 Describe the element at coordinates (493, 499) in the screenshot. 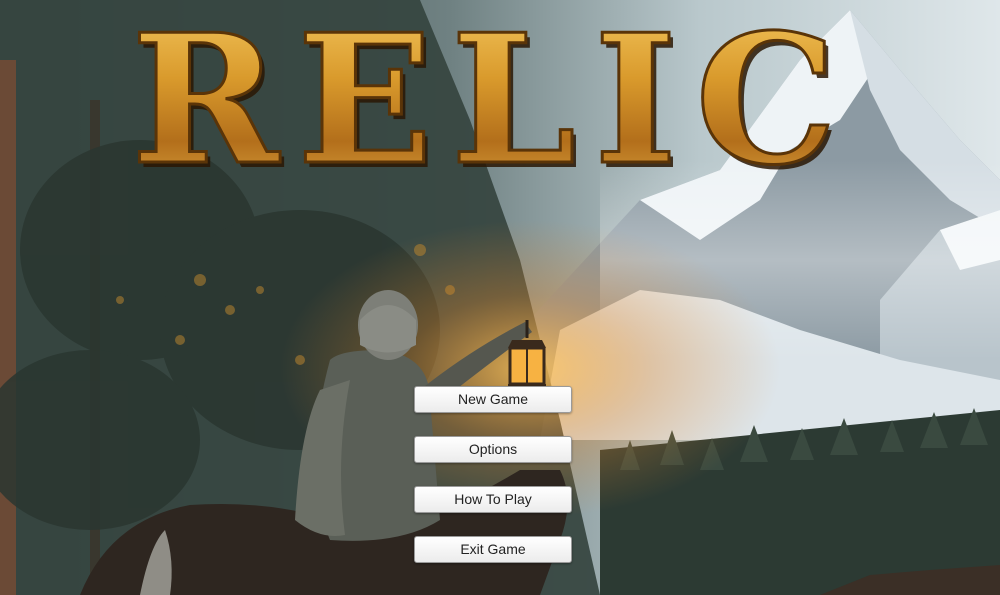

I see `how-to-play-button: How To Play` at that location.